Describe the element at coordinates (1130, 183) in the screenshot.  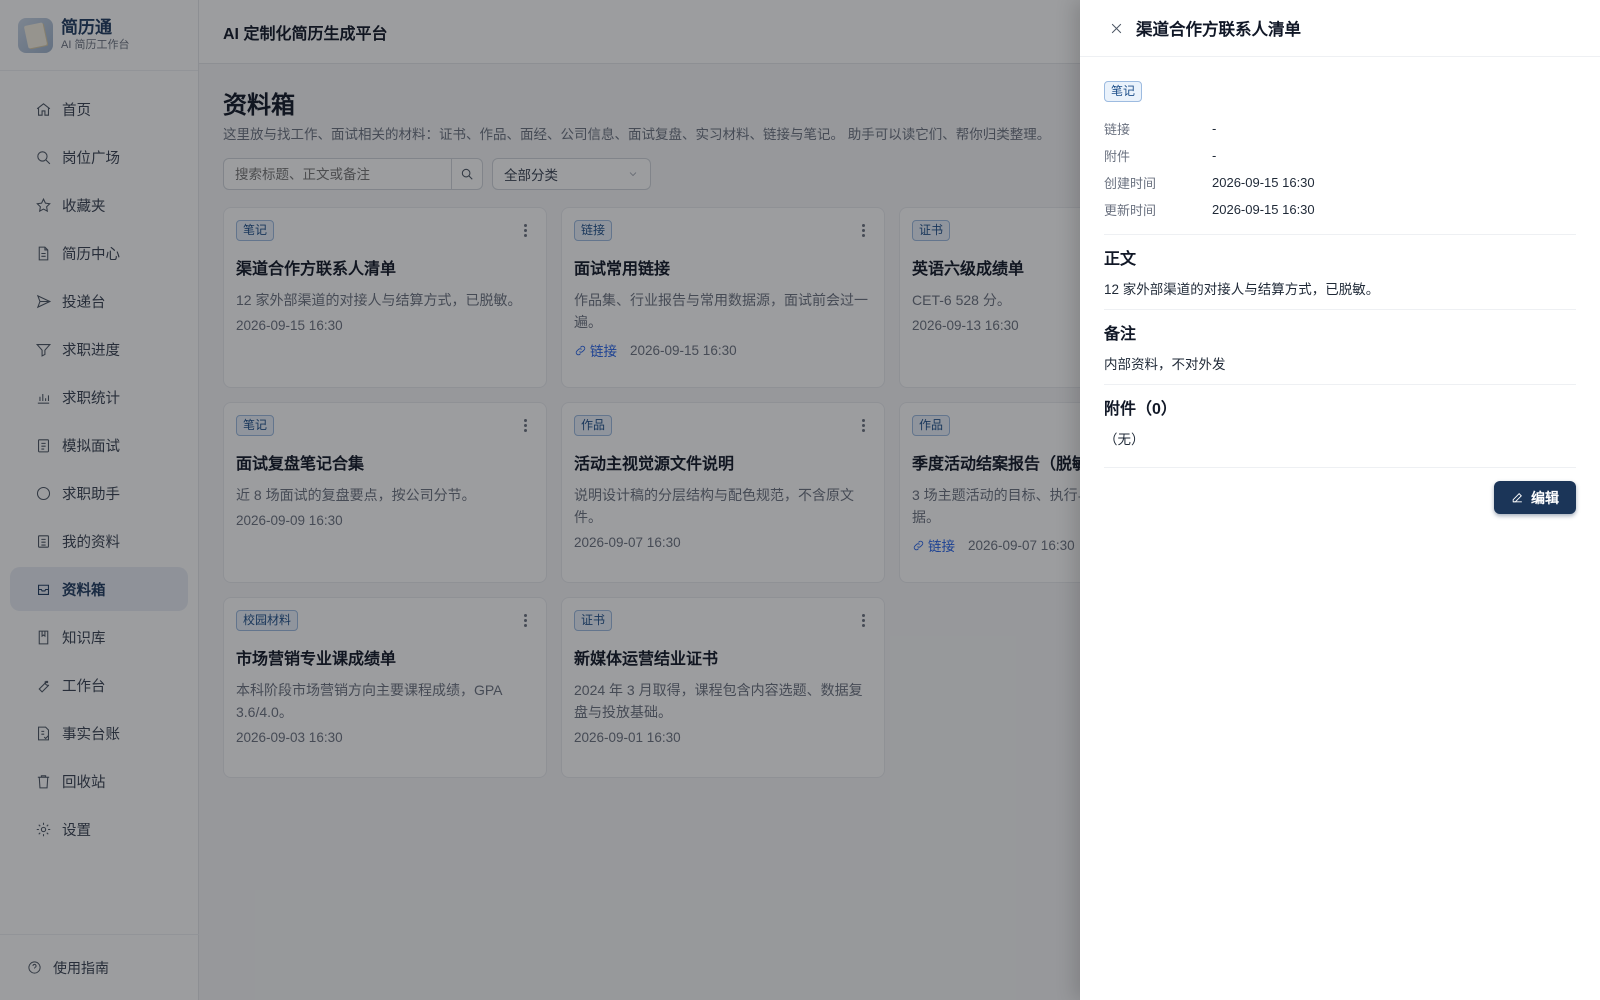
I see `meta-key: 创建时间` at that location.